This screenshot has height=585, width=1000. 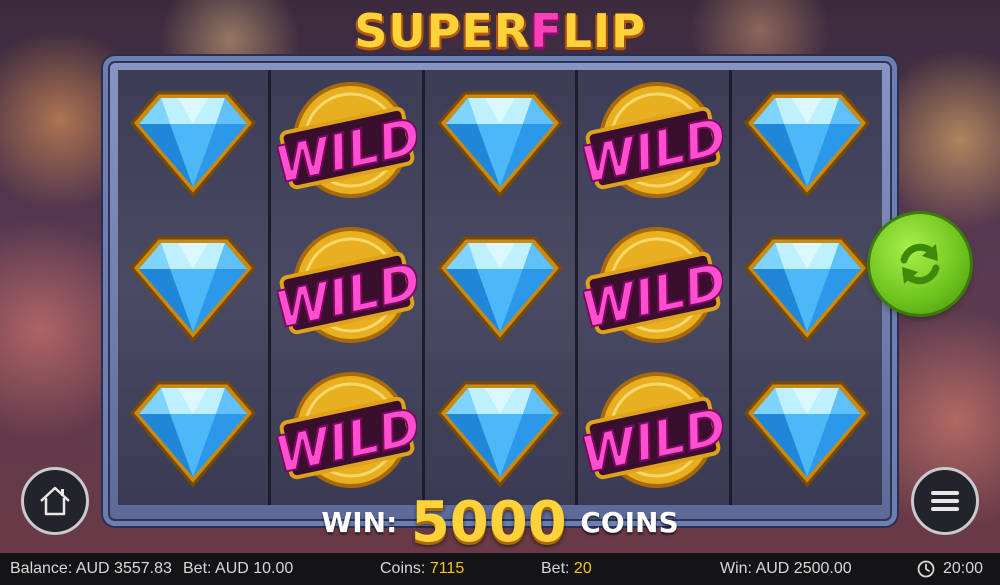 I want to click on refresh-icon, so click(x=920, y=264).